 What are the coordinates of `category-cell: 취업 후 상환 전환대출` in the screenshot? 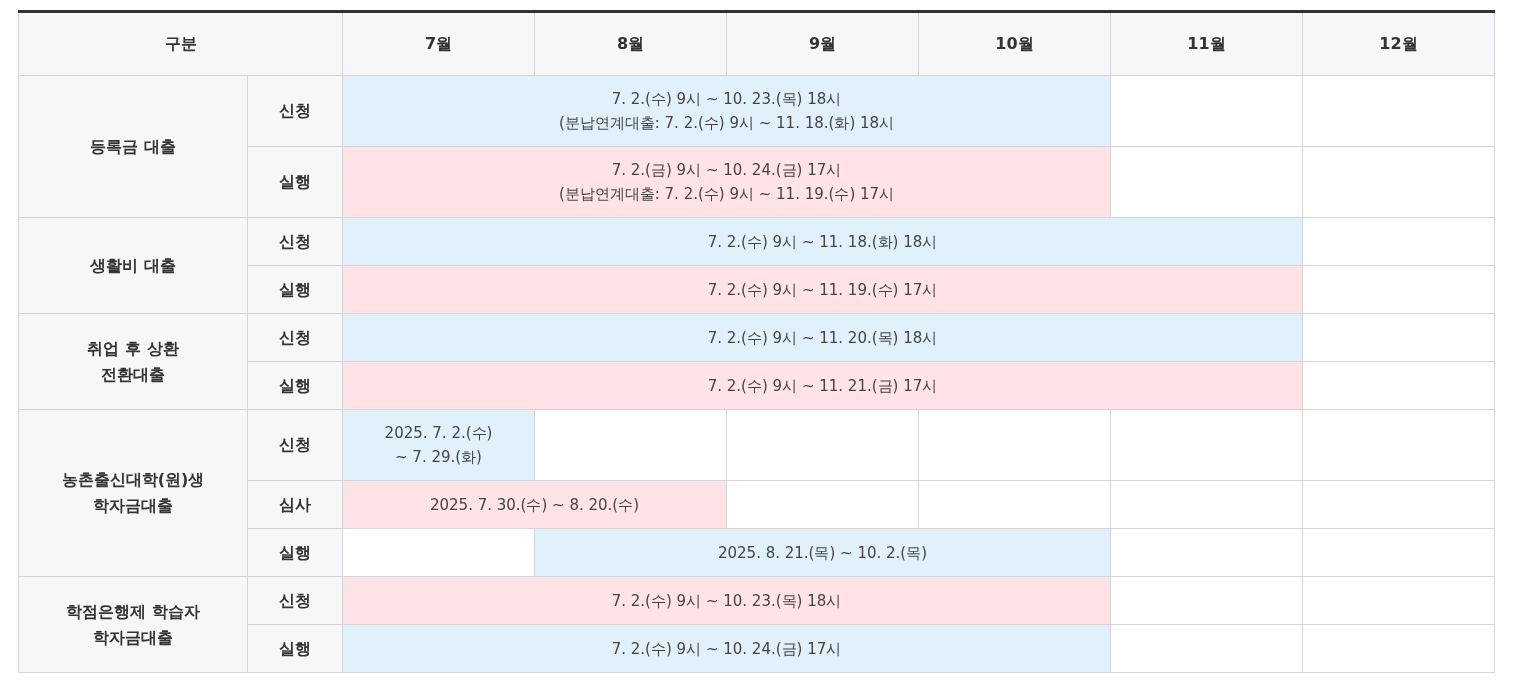 It's located at (133, 361).